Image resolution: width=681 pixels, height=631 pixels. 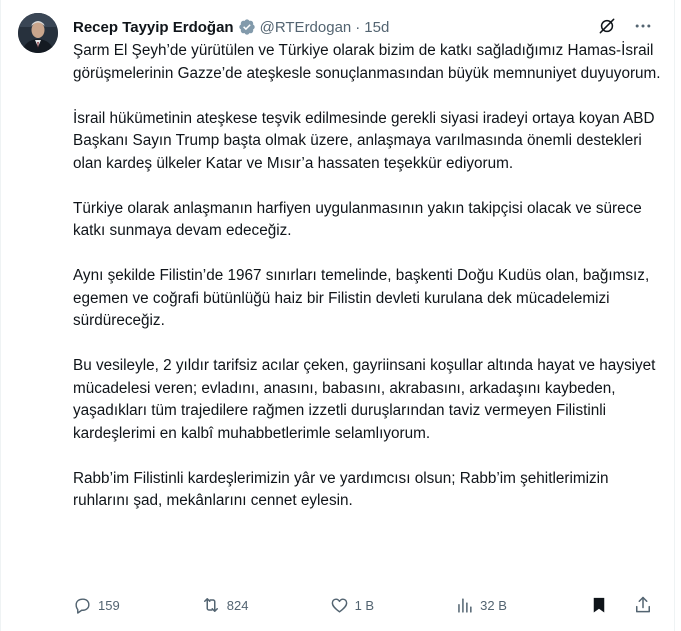 What do you see at coordinates (82, 605) in the screenshot?
I see `reply-icon` at bounding box center [82, 605].